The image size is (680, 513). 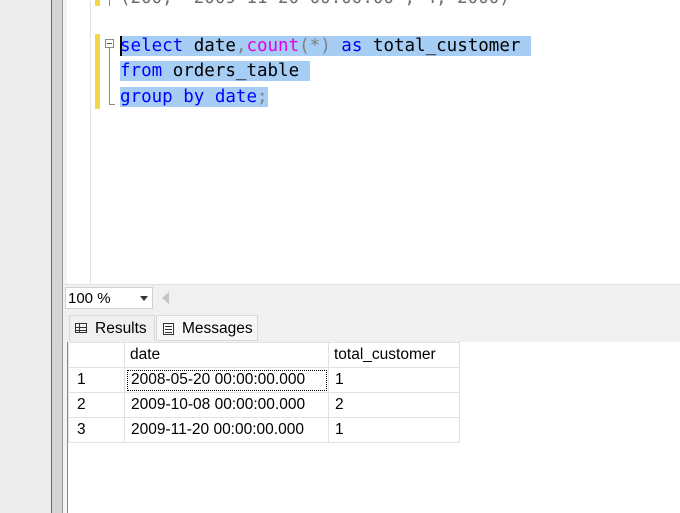 I want to click on column-header-total-customer: total_customer, so click(x=394, y=355).